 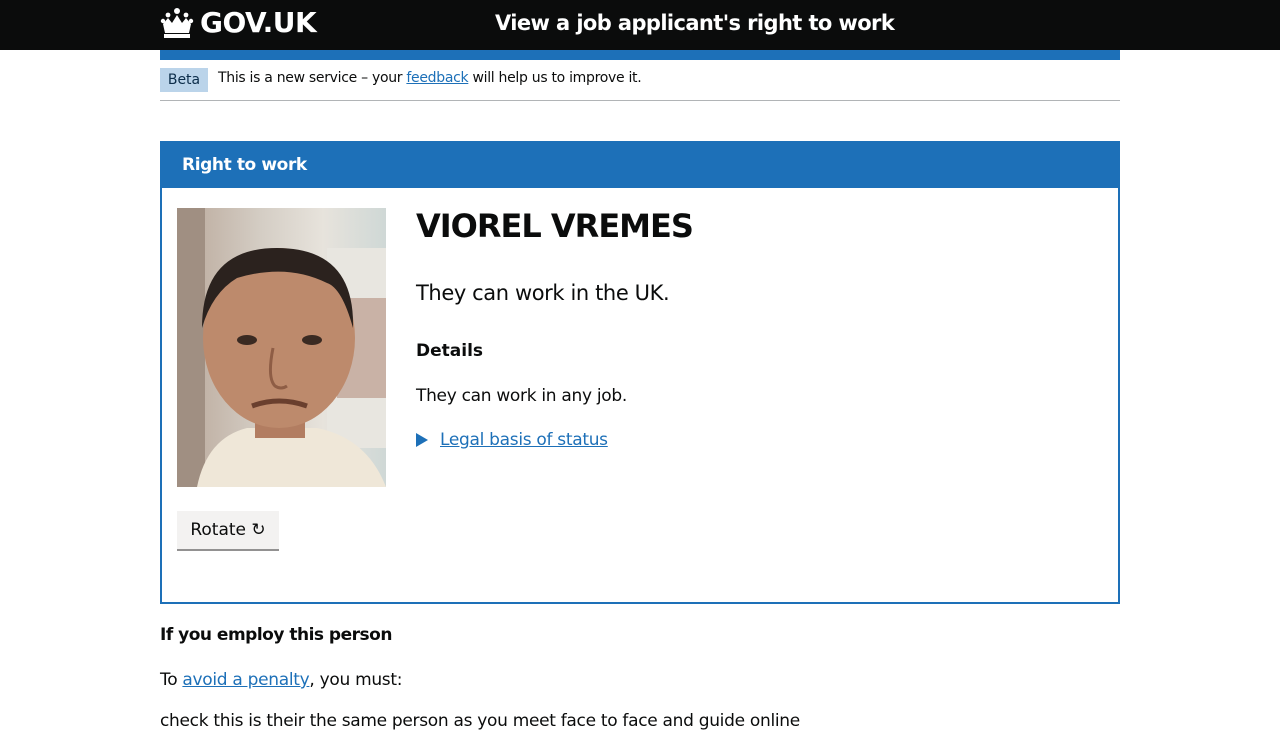 What do you see at coordinates (244, 165) in the screenshot?
I see `panel-title: Right to work` at bounding box center [244, 165].